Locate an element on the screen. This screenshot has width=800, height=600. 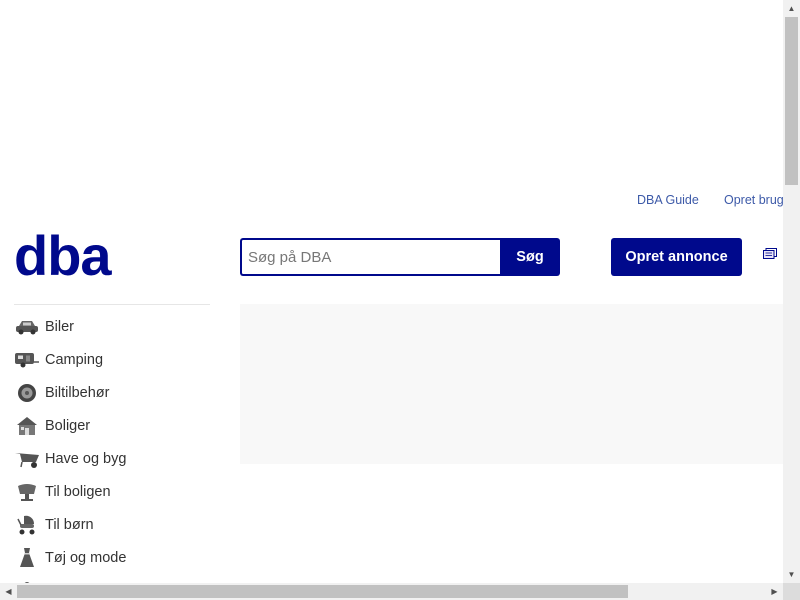
category-label: Boliger is located at coordinates (68, 426).